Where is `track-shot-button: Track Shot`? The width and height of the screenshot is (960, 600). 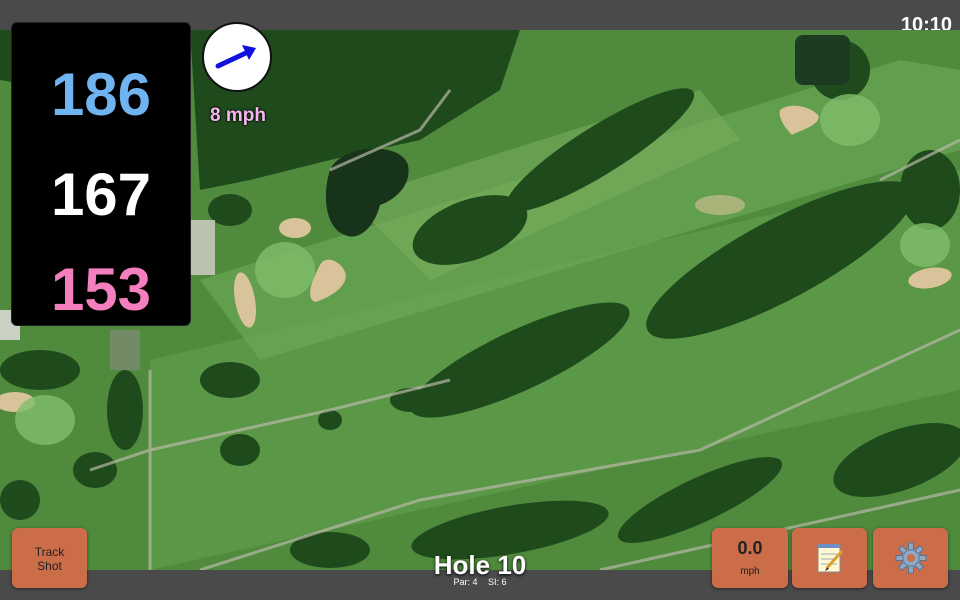
track-shot-button: Track Shot is located at coordinates (49, 558).